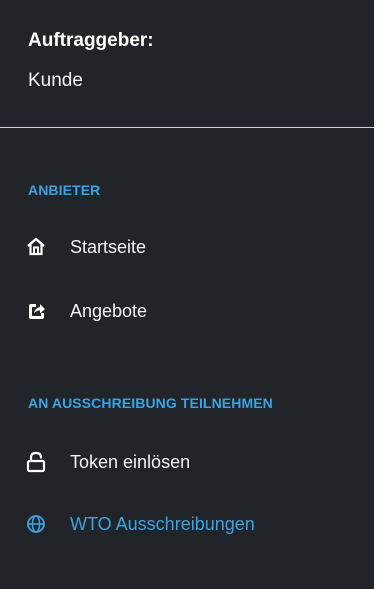 This screenshot has height=589, width=385. I want to click on unlock-icon, so click(36, 462).